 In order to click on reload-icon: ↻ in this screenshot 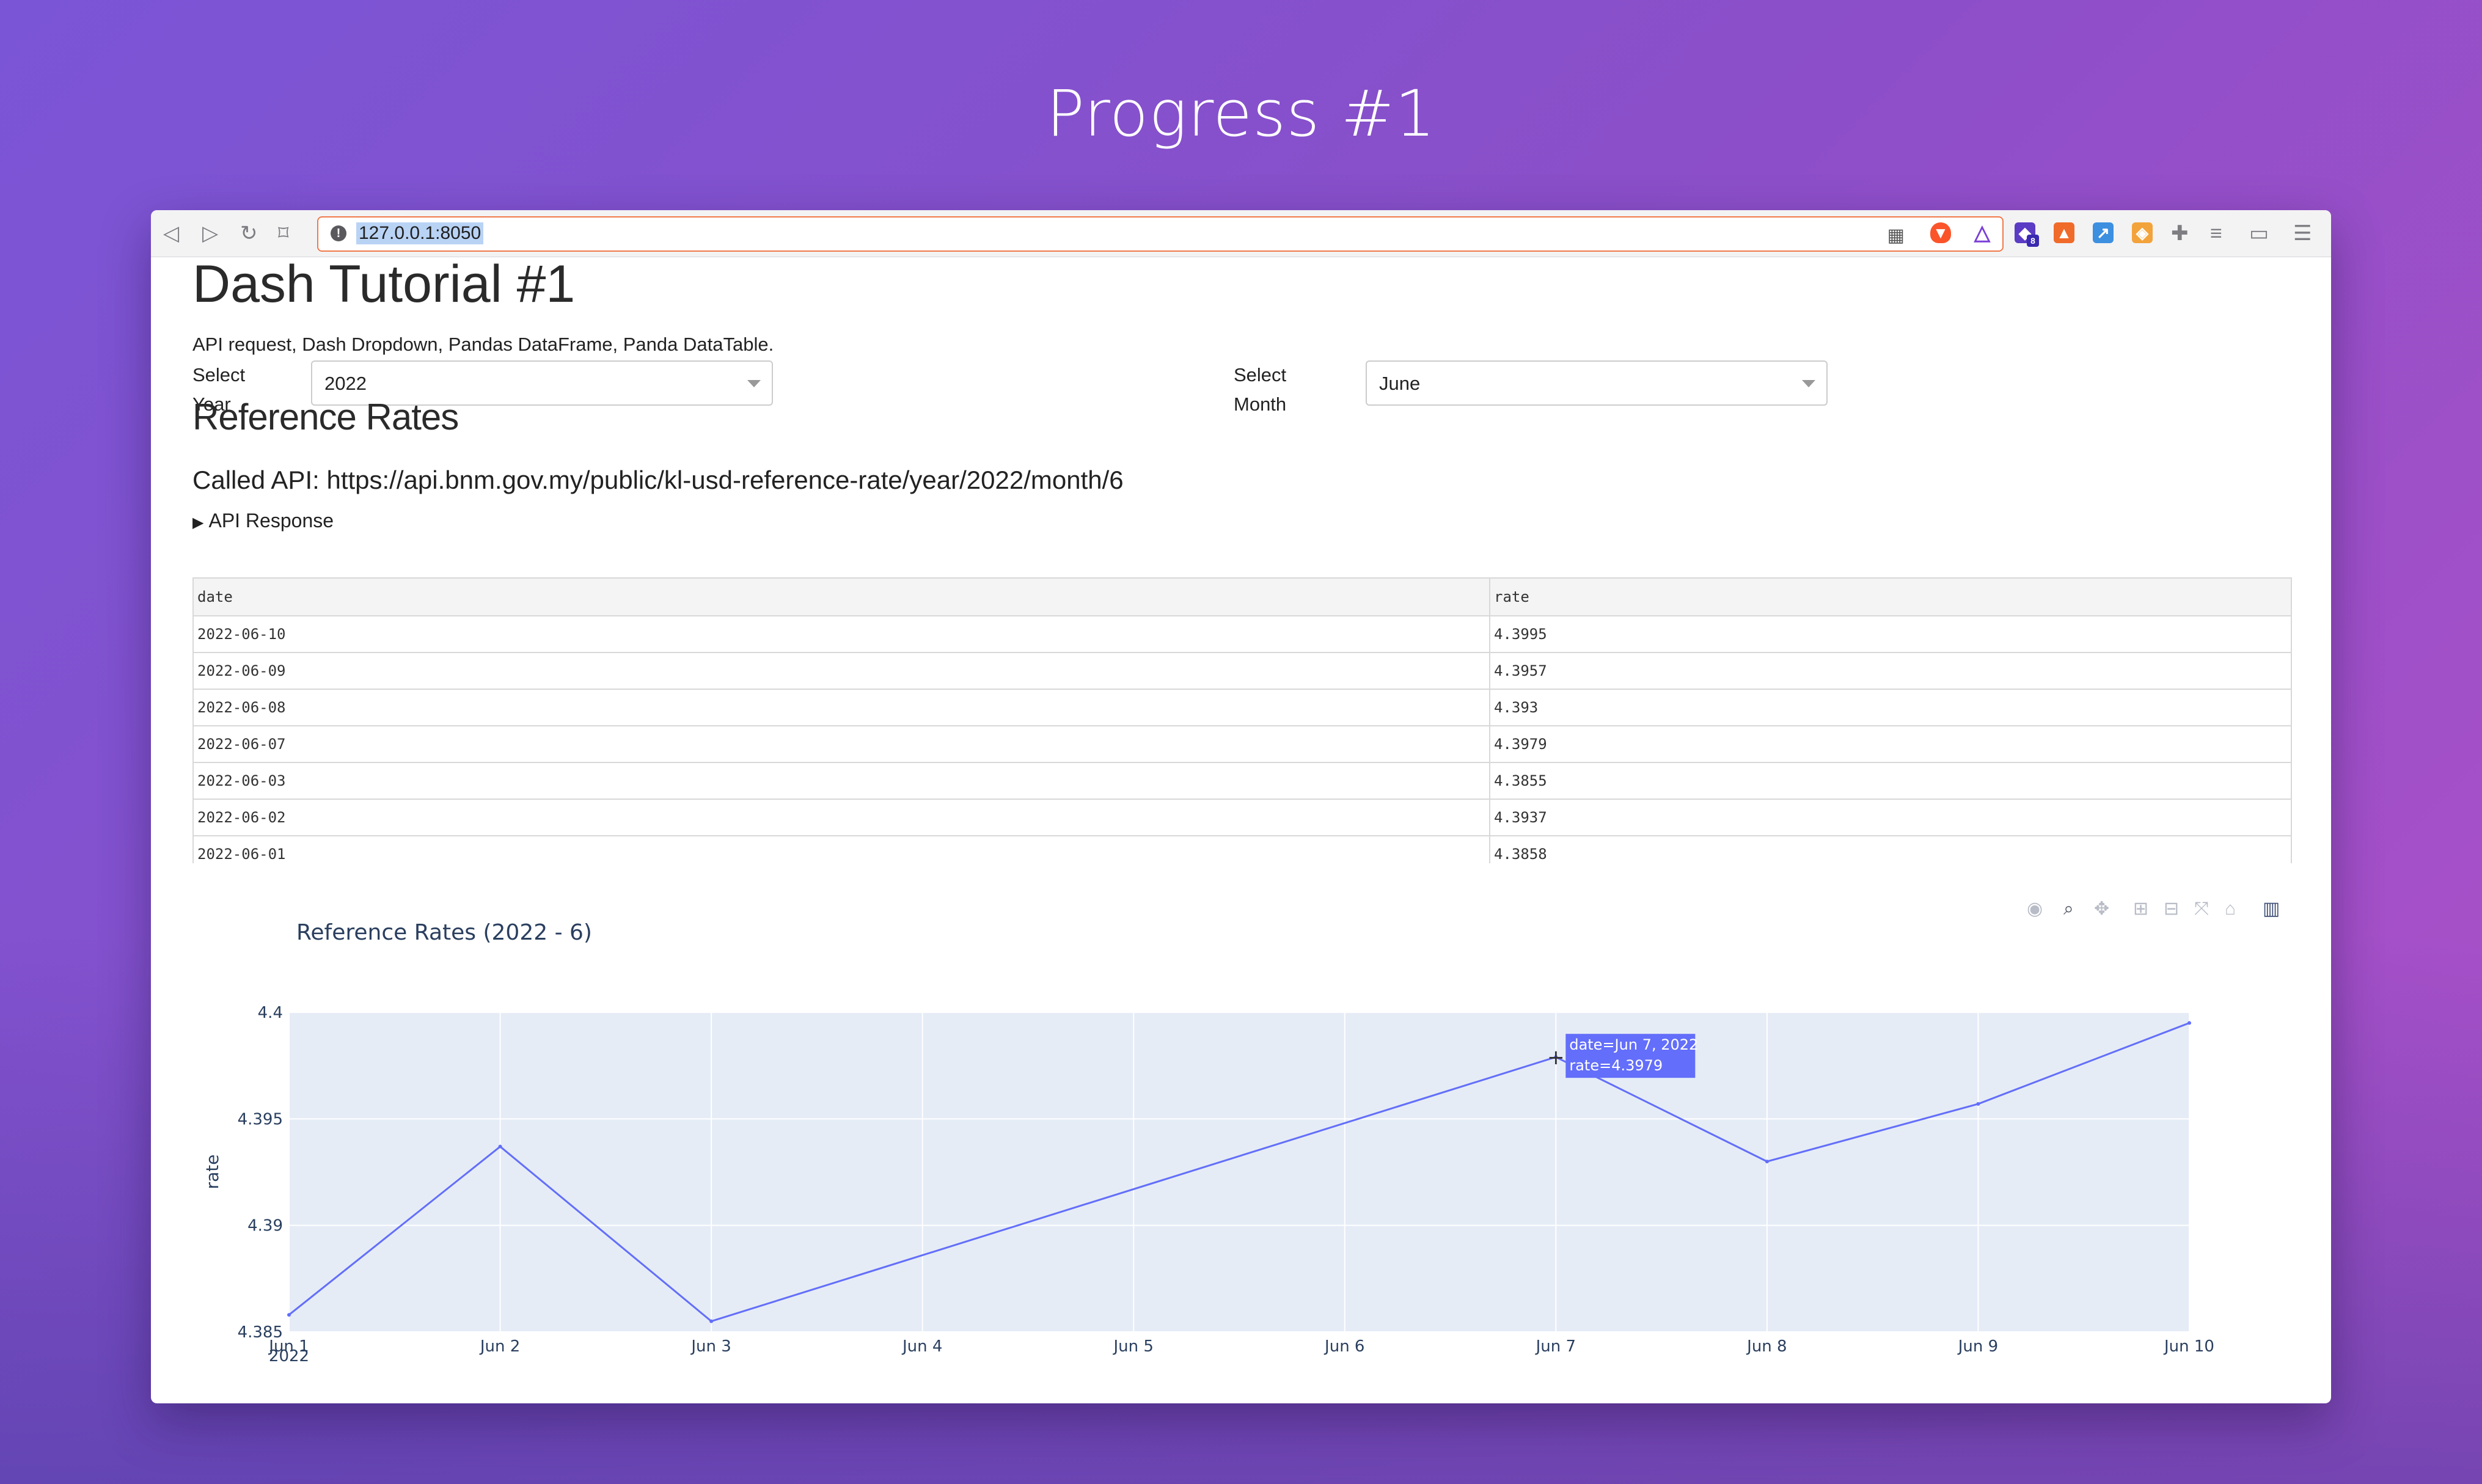, I will do `click(249, 233)`.